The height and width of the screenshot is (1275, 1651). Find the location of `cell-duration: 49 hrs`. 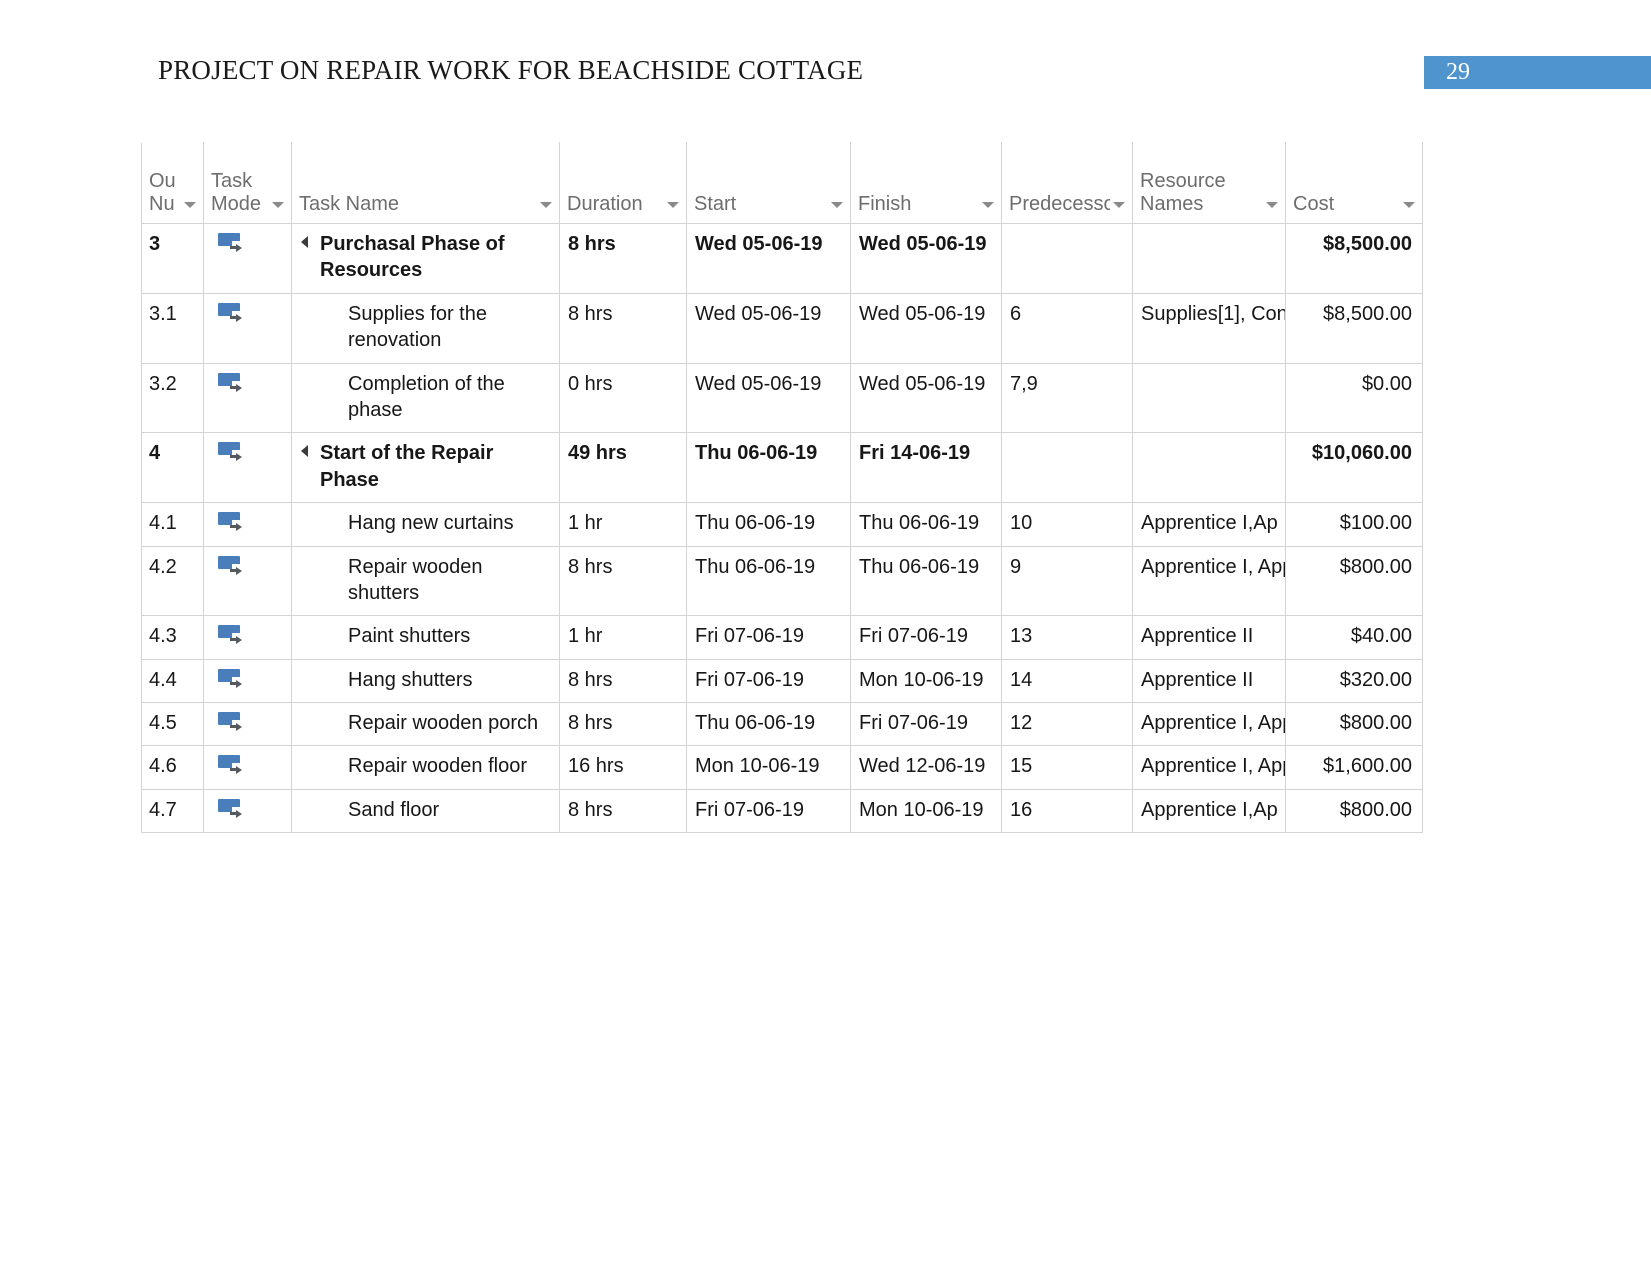

cell-duration: 49 hrs is located at coordinates (623, 468).